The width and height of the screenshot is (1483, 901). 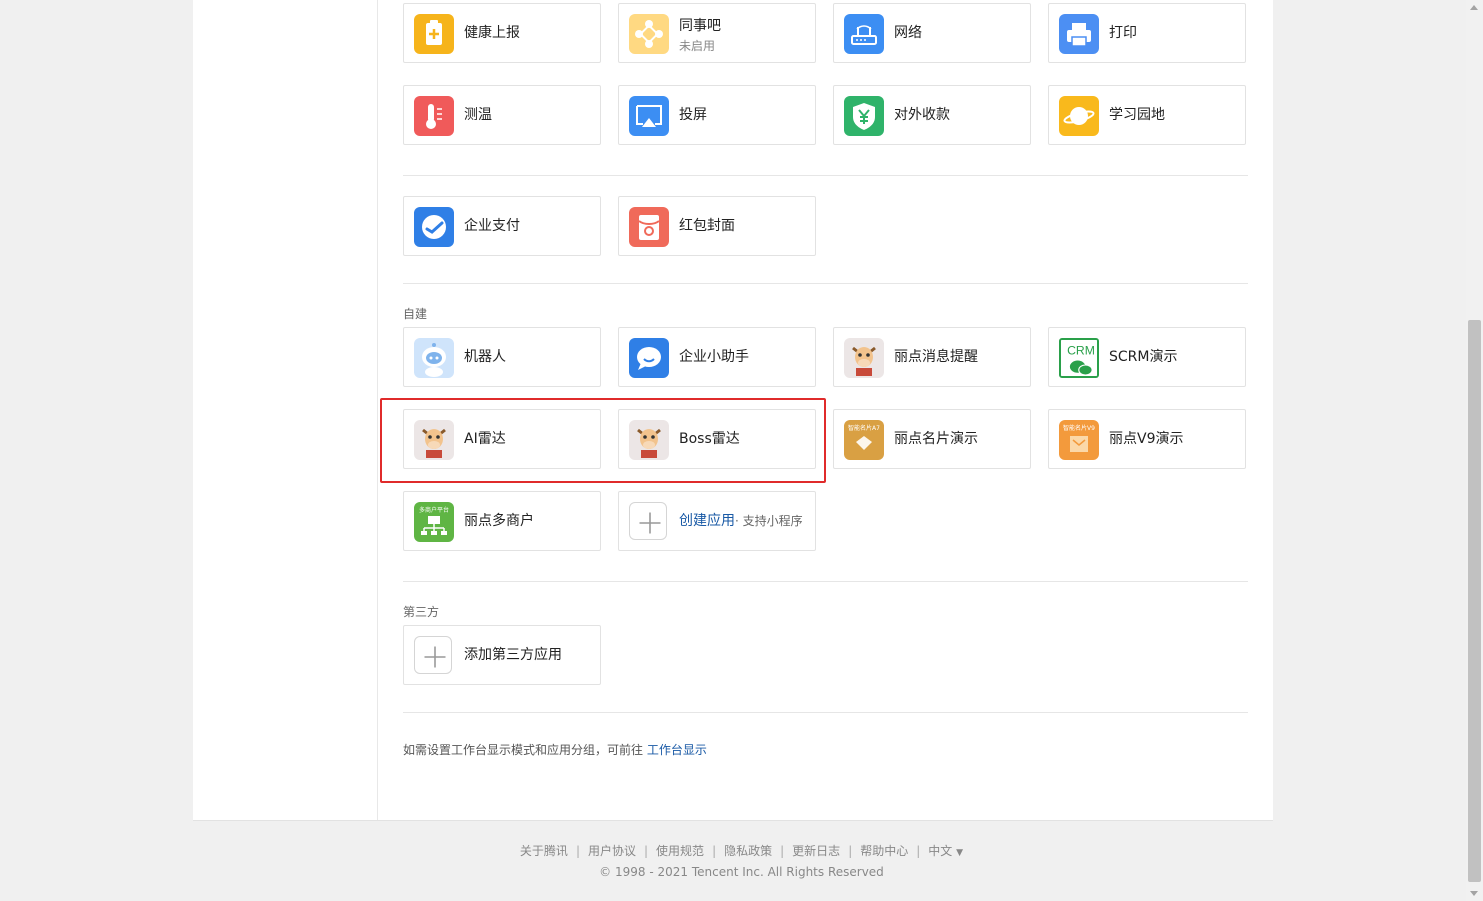 I want to click on app-card-external-payment: 对外收款, so click(x=932, y=115).